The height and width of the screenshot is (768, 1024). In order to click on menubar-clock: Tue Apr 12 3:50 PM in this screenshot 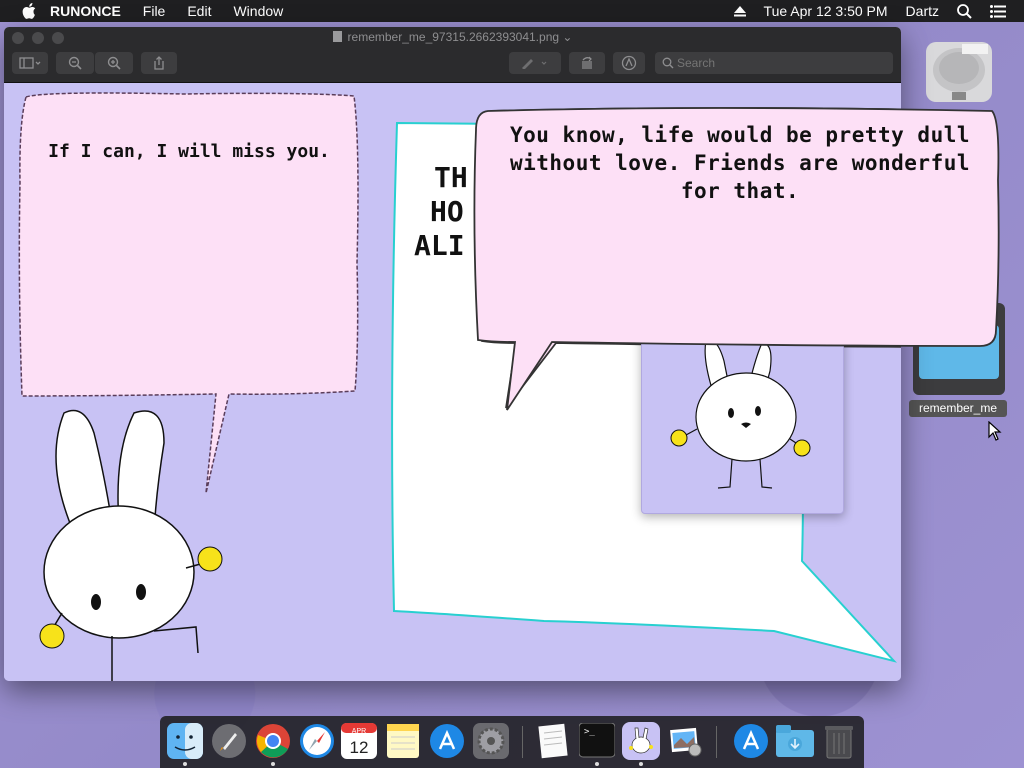, I will do `click(826, 11)`.